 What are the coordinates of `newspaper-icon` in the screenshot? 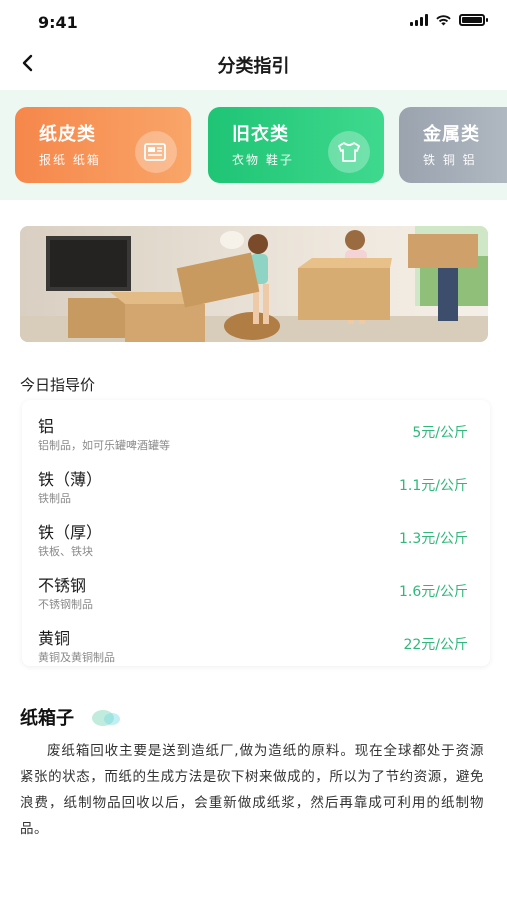 It's located at (156, 152).